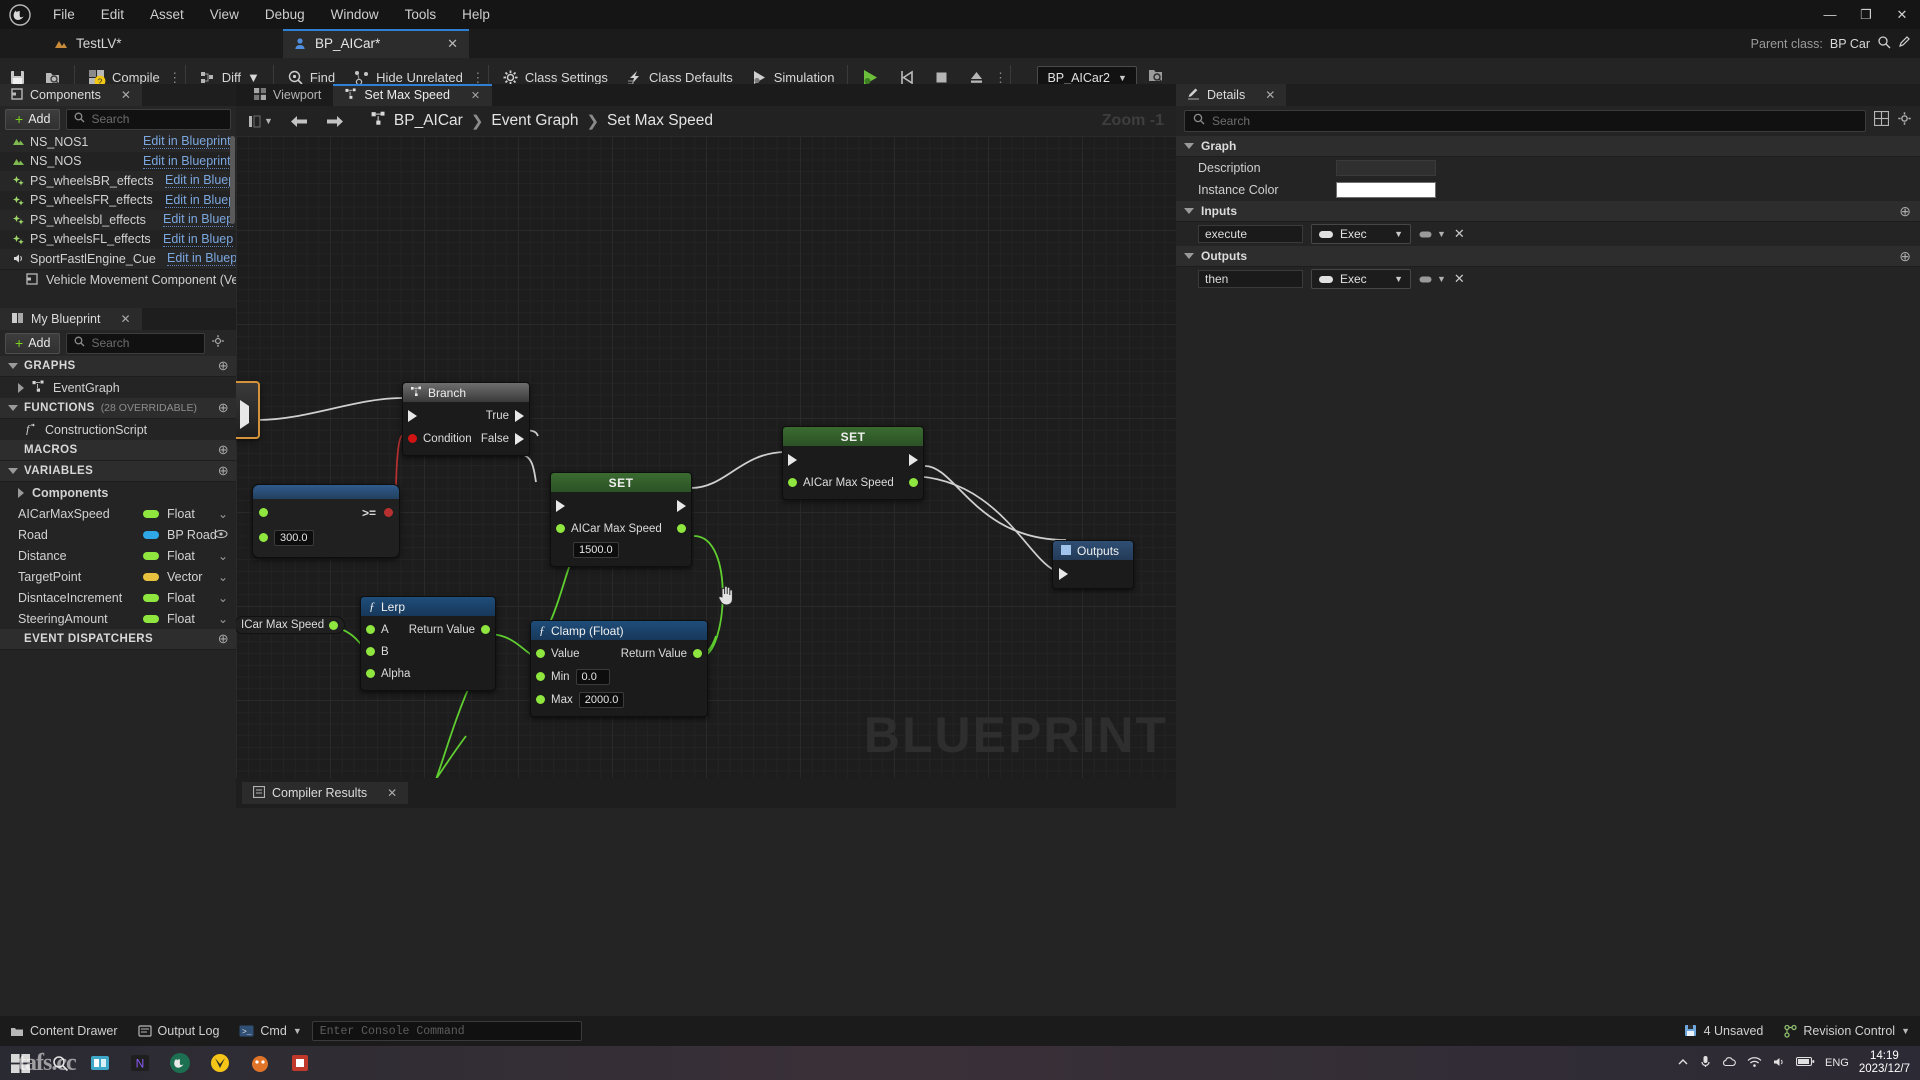 This screenshot has width=1920, height=1080. I want to click on menu-tools: Tools, so click(421, 14).